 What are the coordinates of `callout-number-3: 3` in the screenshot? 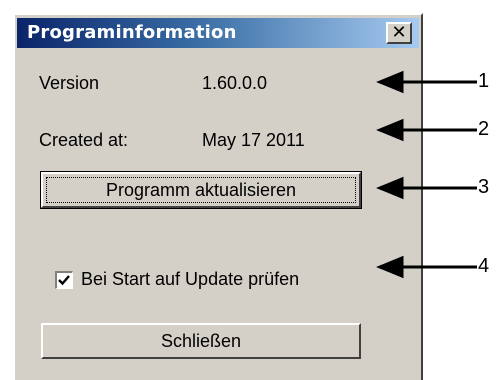 It's located at (484, 187).